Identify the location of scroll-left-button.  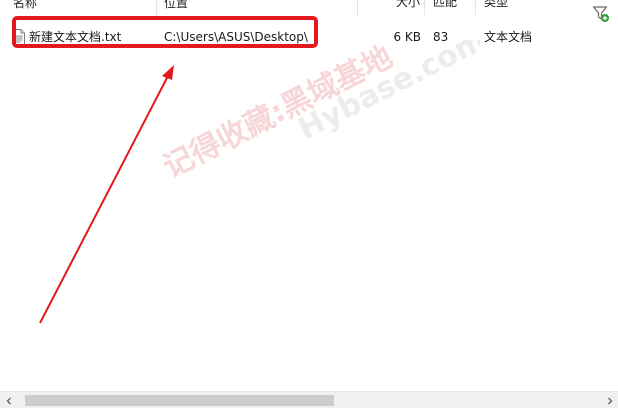
(8, 400).